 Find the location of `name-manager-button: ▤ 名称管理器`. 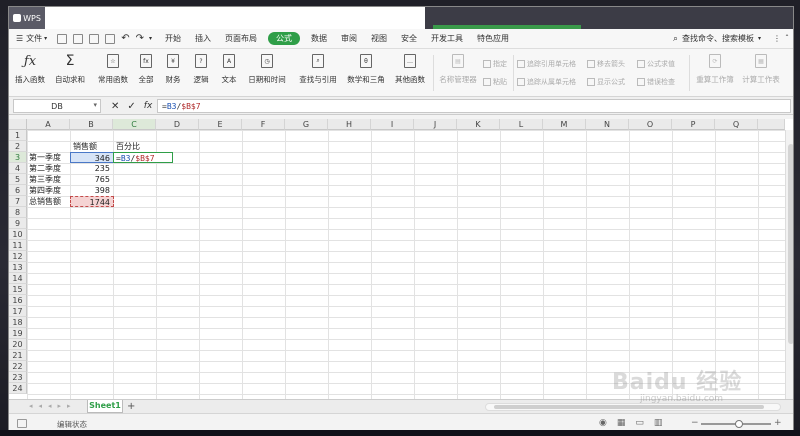

name-manager-button: ▤ 名称管理器 is located at coordinates (458, 73).